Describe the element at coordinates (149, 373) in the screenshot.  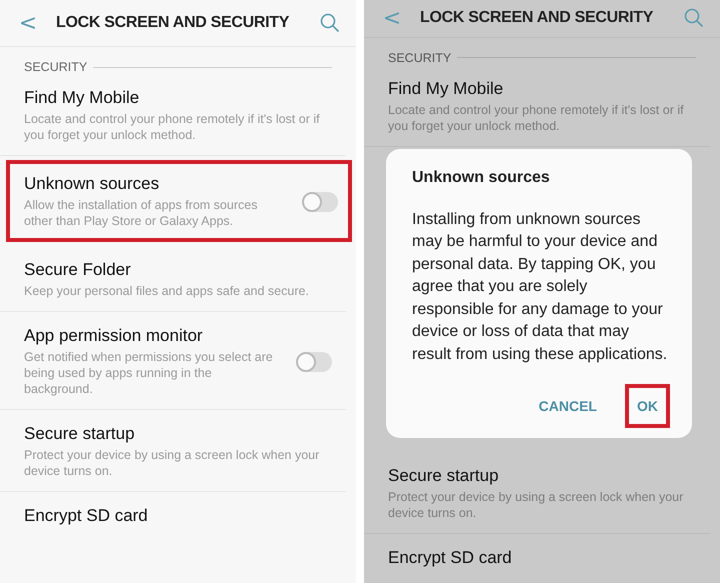
I see `setting-description: Get notified when permissions you select are being used by apps running in the background.` at that location.